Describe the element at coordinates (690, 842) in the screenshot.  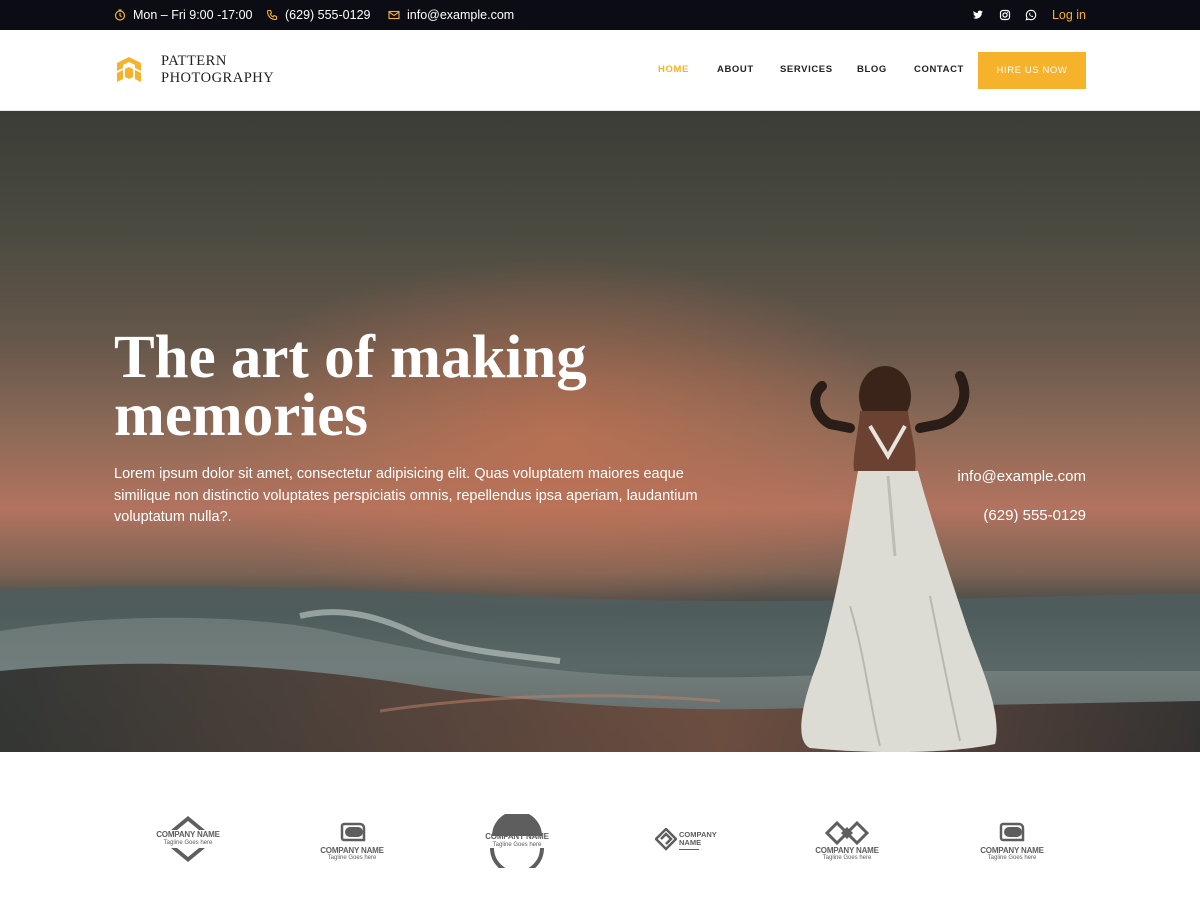
I see `client-name-line-2: NAME` at that location.